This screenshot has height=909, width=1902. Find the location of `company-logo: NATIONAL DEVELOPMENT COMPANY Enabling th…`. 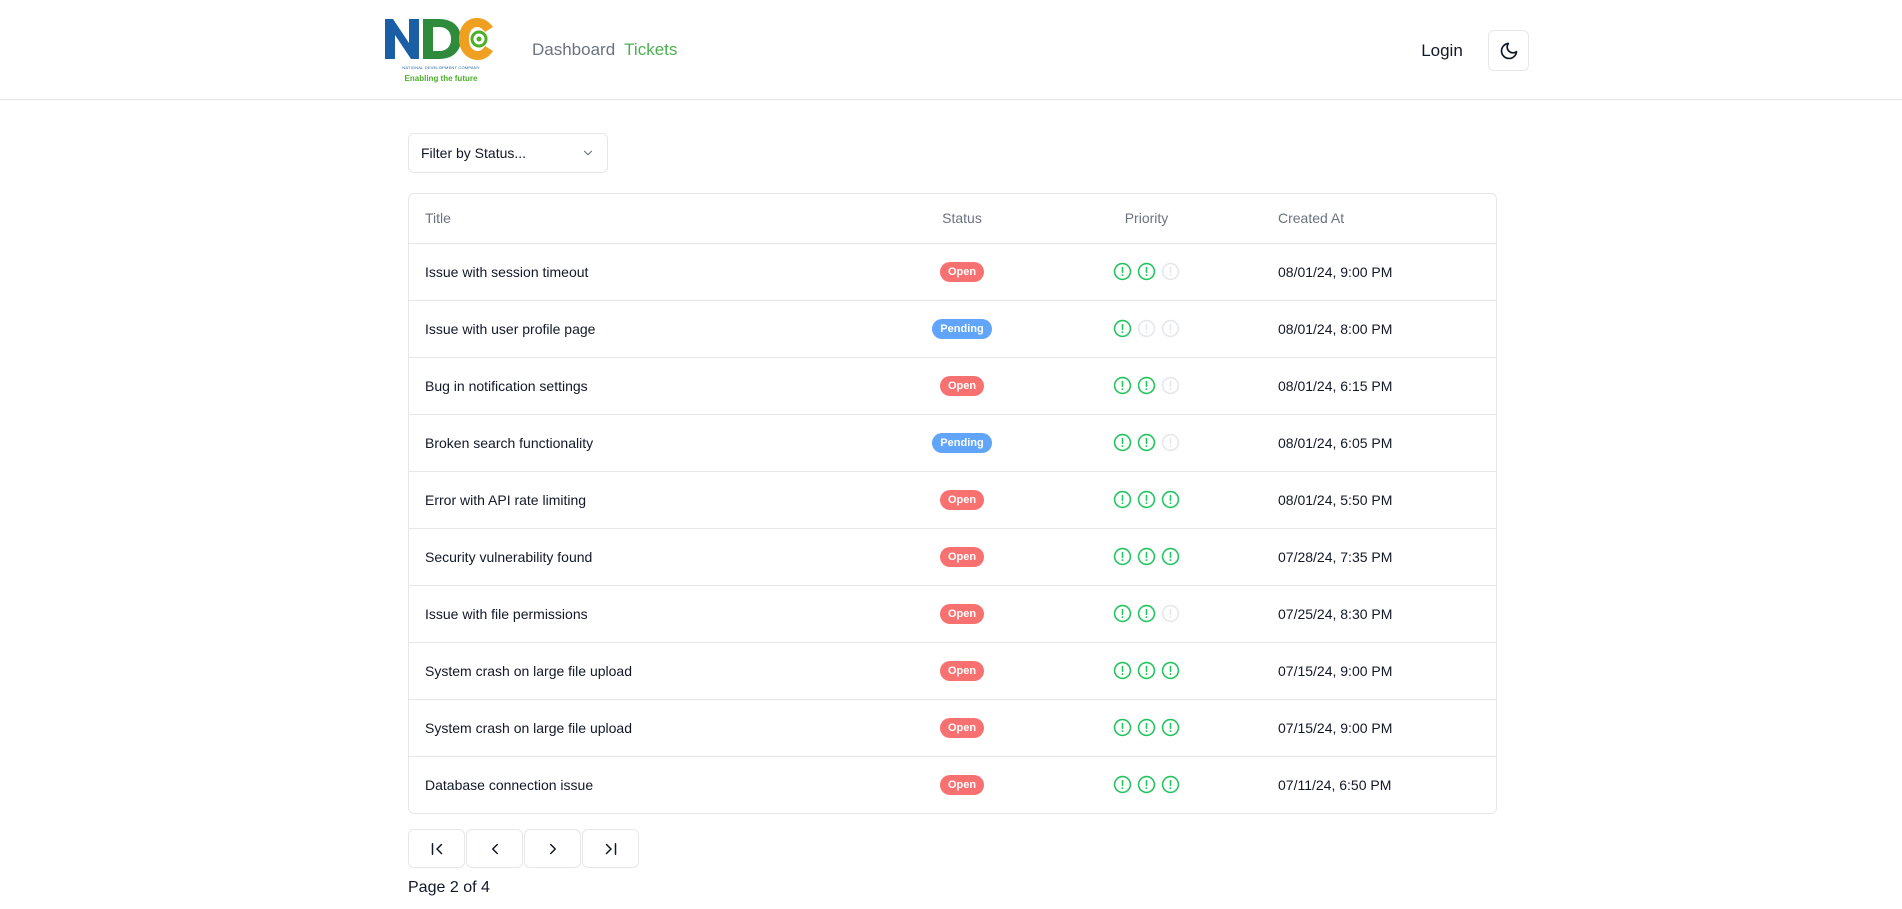

company-logo: NATIONAL DEVELOPMENT COMPANY Enabling th… is located at coordinates (441, 49).